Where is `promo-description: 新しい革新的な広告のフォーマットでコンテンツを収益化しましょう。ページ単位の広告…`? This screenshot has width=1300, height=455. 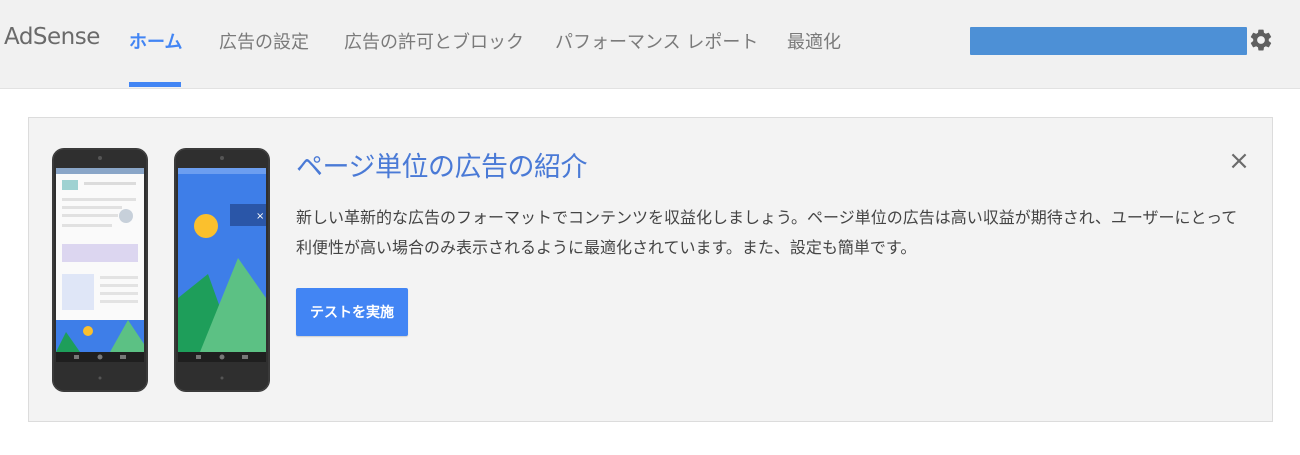 promo-description: 新しい革新的な広告のフォーマットでコンテンツを収益化しましょう。ページ単位の広告… is located at coordinates (767, 232).